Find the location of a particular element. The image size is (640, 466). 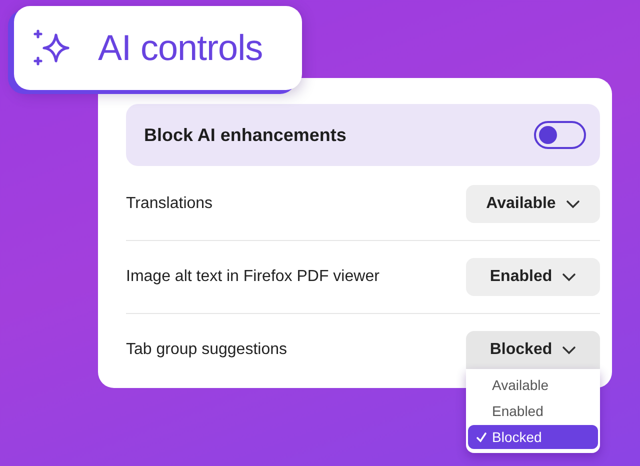

menu-option: Enabled is located at coordinates (533, 411).